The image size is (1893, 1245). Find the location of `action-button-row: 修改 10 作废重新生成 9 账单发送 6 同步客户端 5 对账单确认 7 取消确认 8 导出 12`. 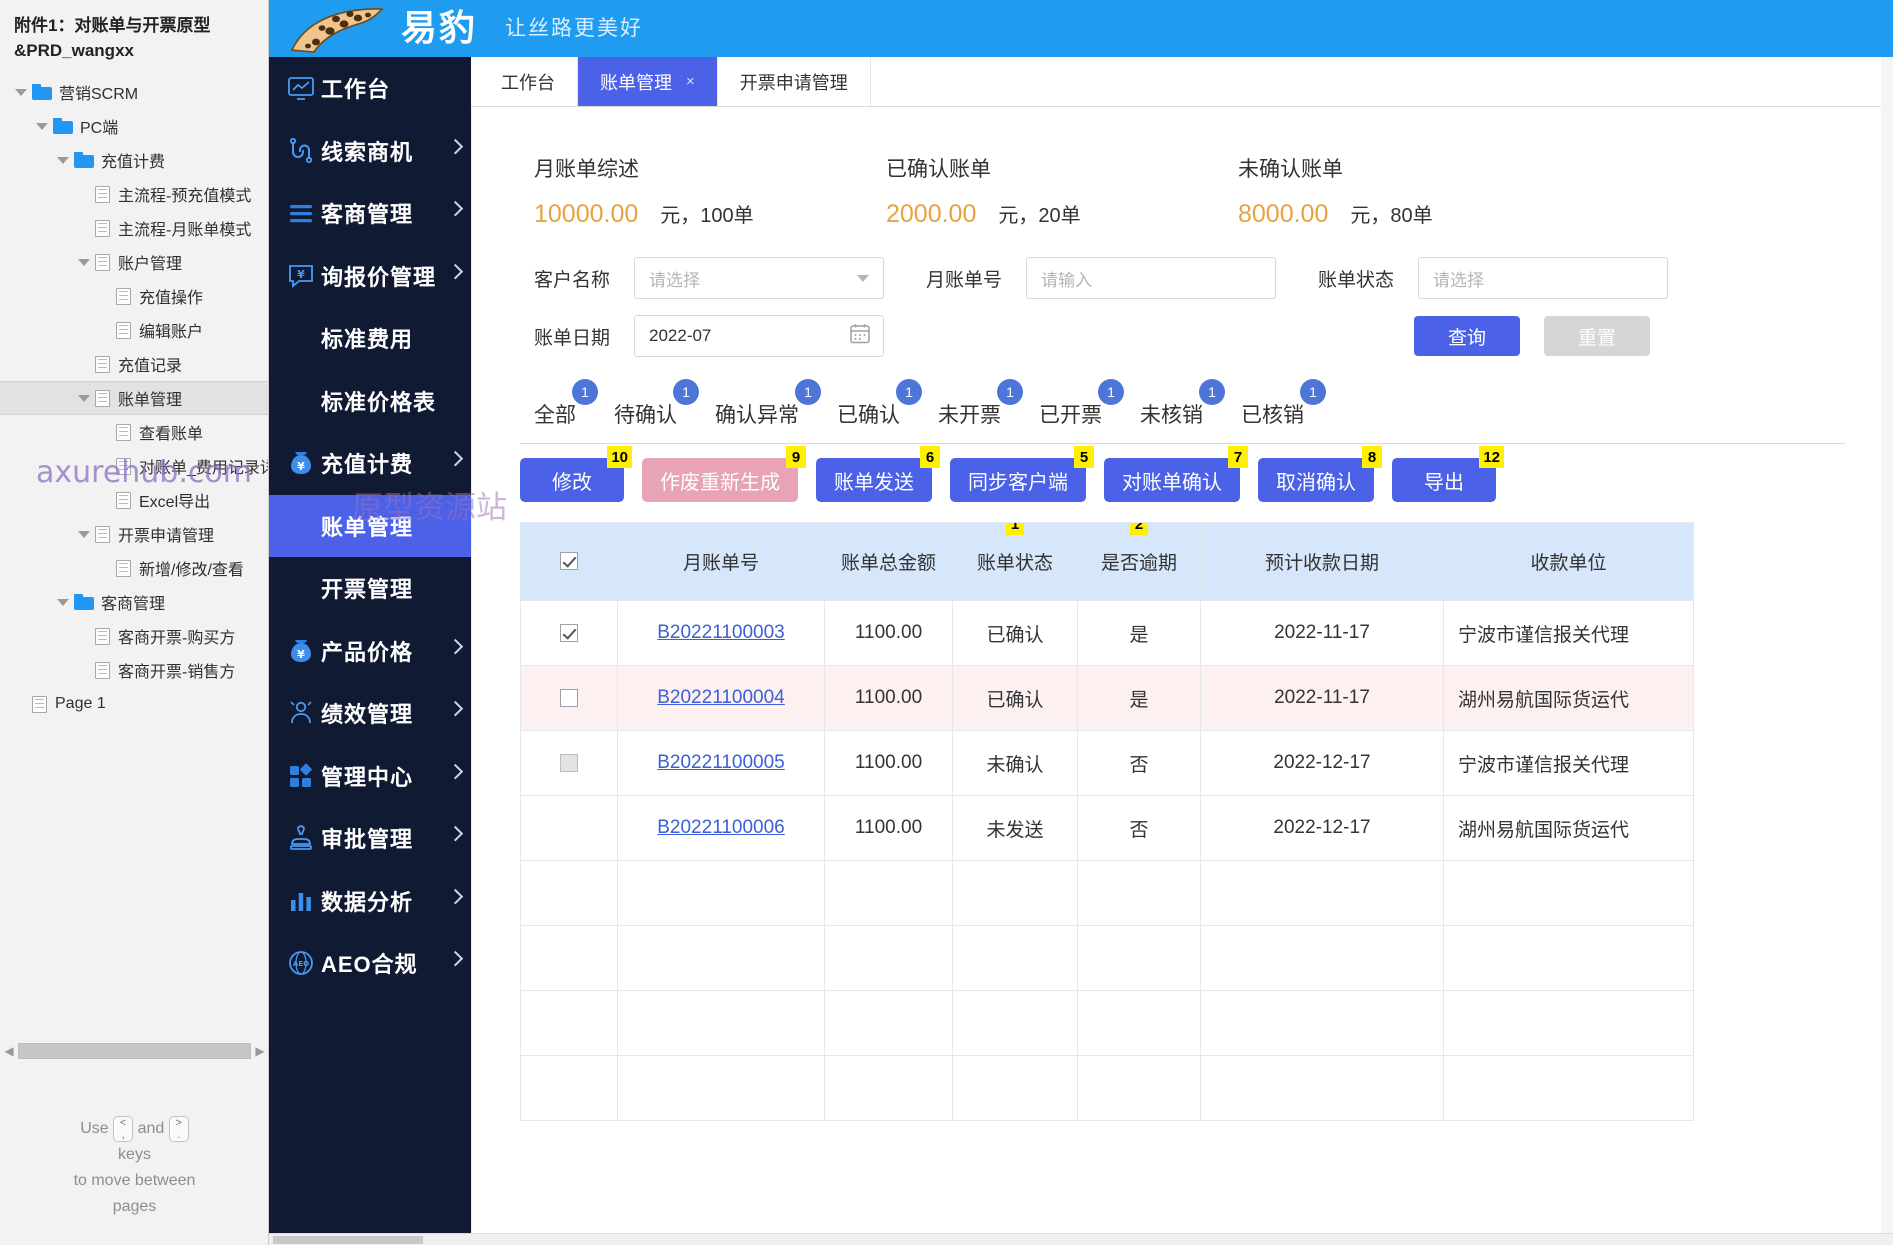

action-button-row: 修改 10 作废重新生成 9 账单发送 6 同步客户端 5 对账单确认 7 取消确认 8 导出 12 is located at coordinates (1182, 473).